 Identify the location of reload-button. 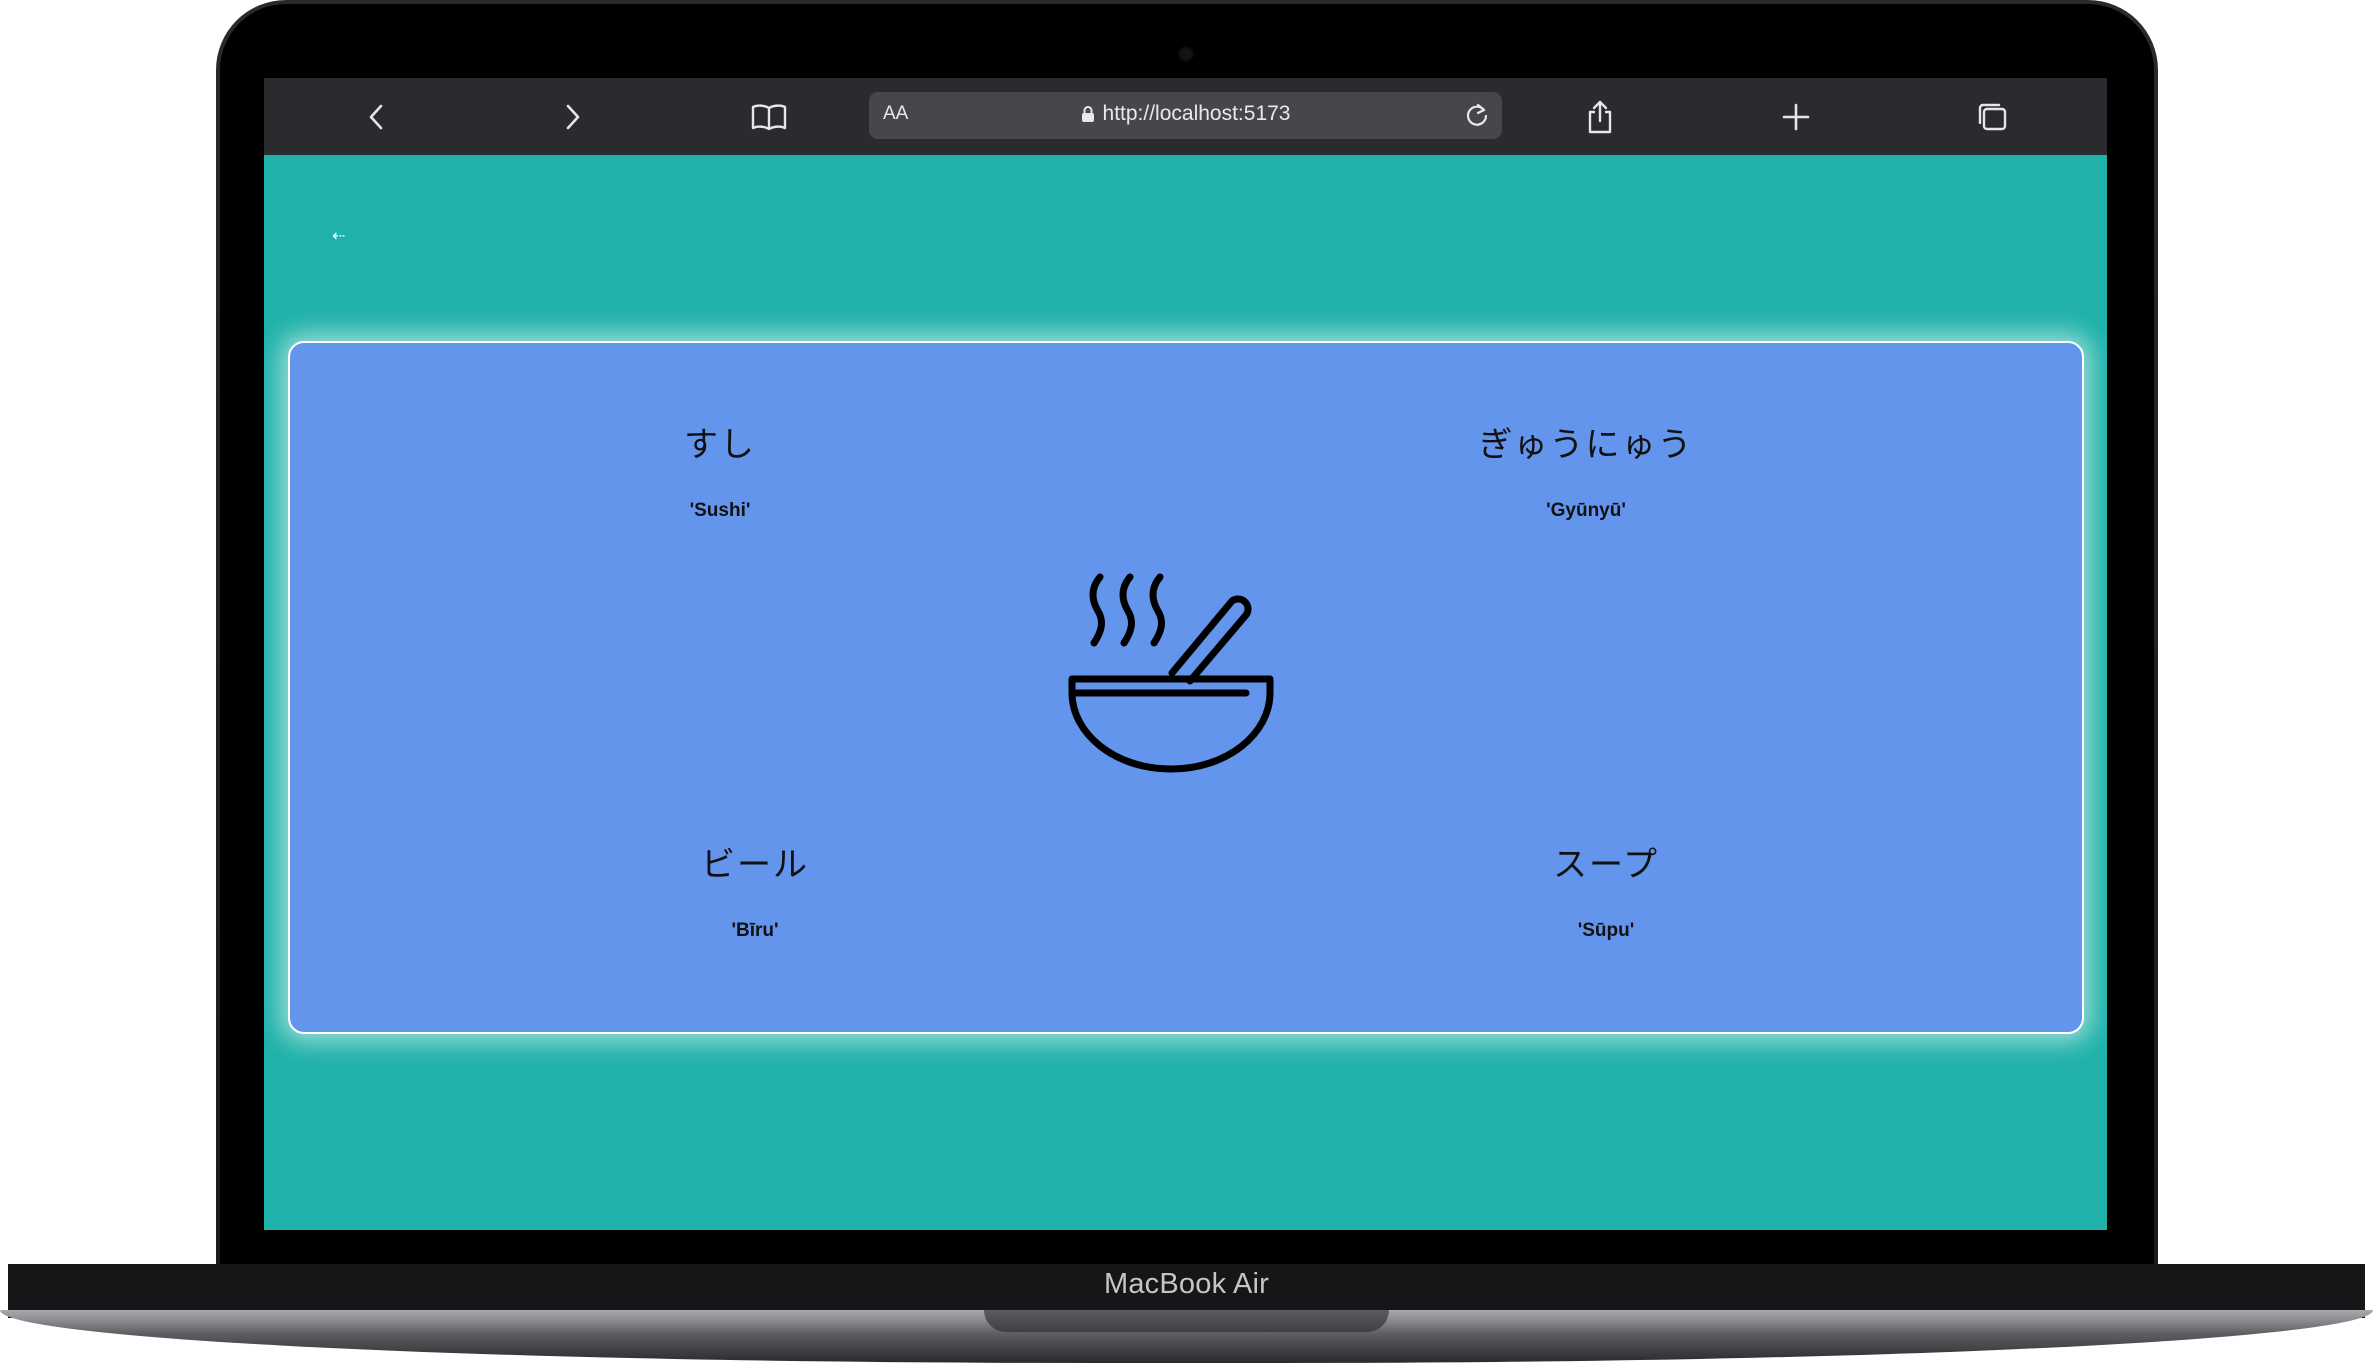
(1477, 115).